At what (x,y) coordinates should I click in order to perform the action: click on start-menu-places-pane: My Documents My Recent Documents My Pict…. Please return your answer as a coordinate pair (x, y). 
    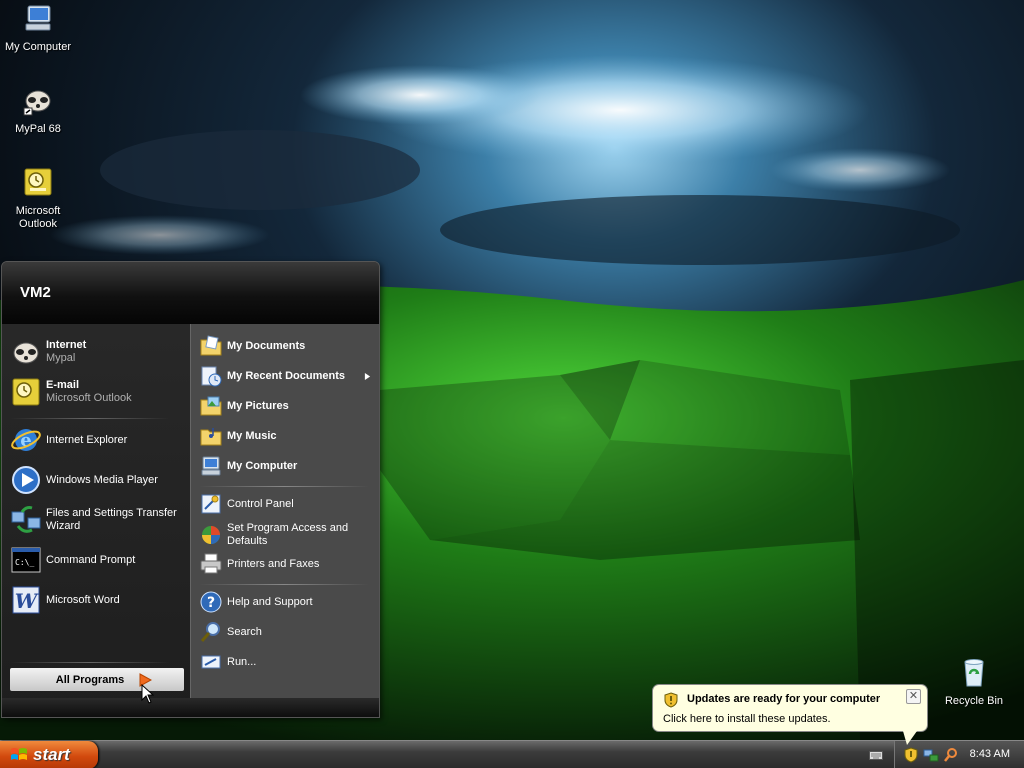
    Looking at the image, I should click on (284, 520).